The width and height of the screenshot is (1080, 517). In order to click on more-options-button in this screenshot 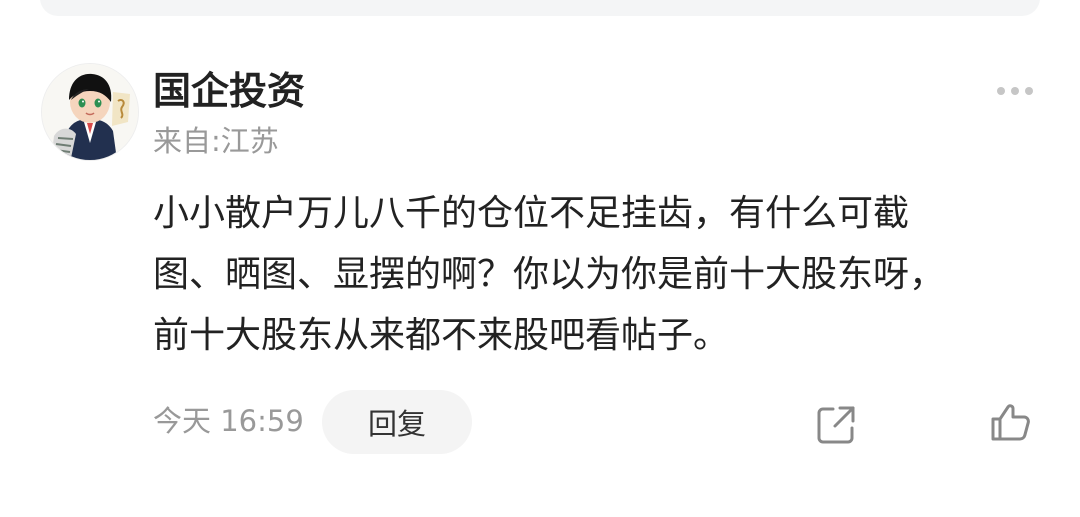, I will do `click(1015, 91)`.